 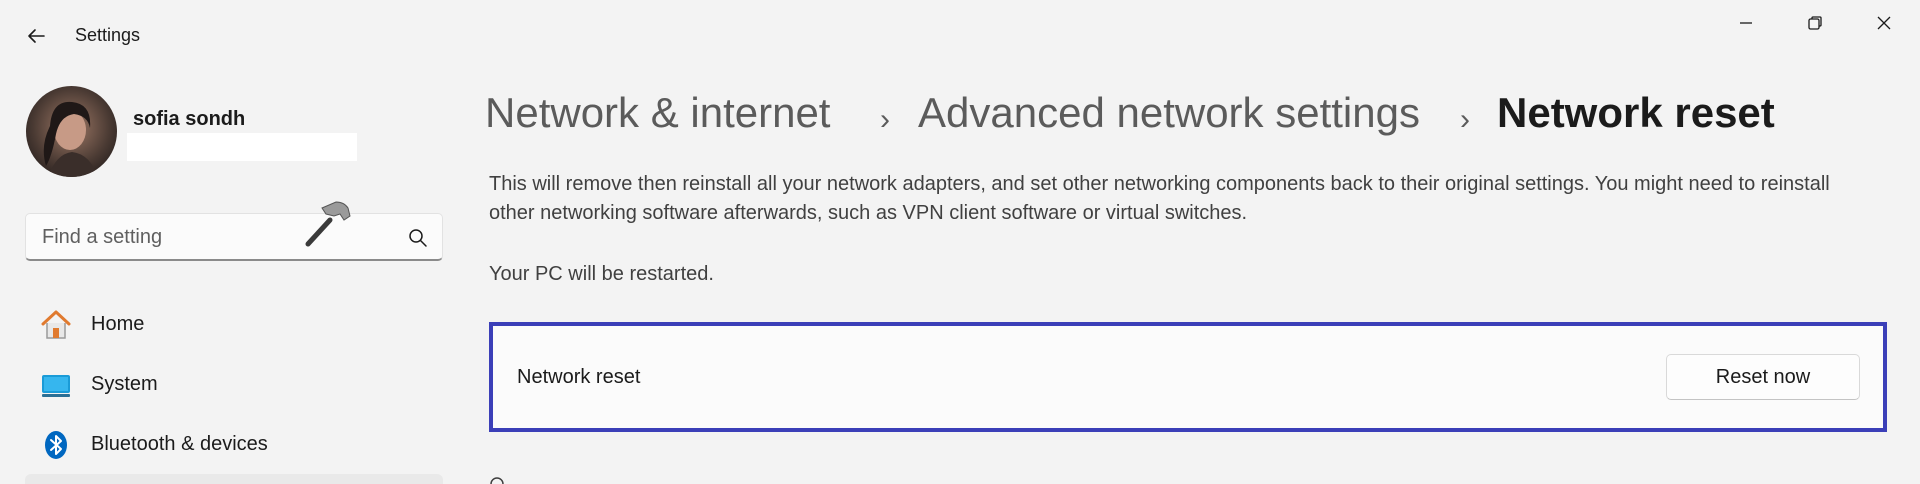 What do you see at coordinates (1763, 377) in the screenshot?
I see `reset-now-button: Reset now` at bounding box center [1763, 377].